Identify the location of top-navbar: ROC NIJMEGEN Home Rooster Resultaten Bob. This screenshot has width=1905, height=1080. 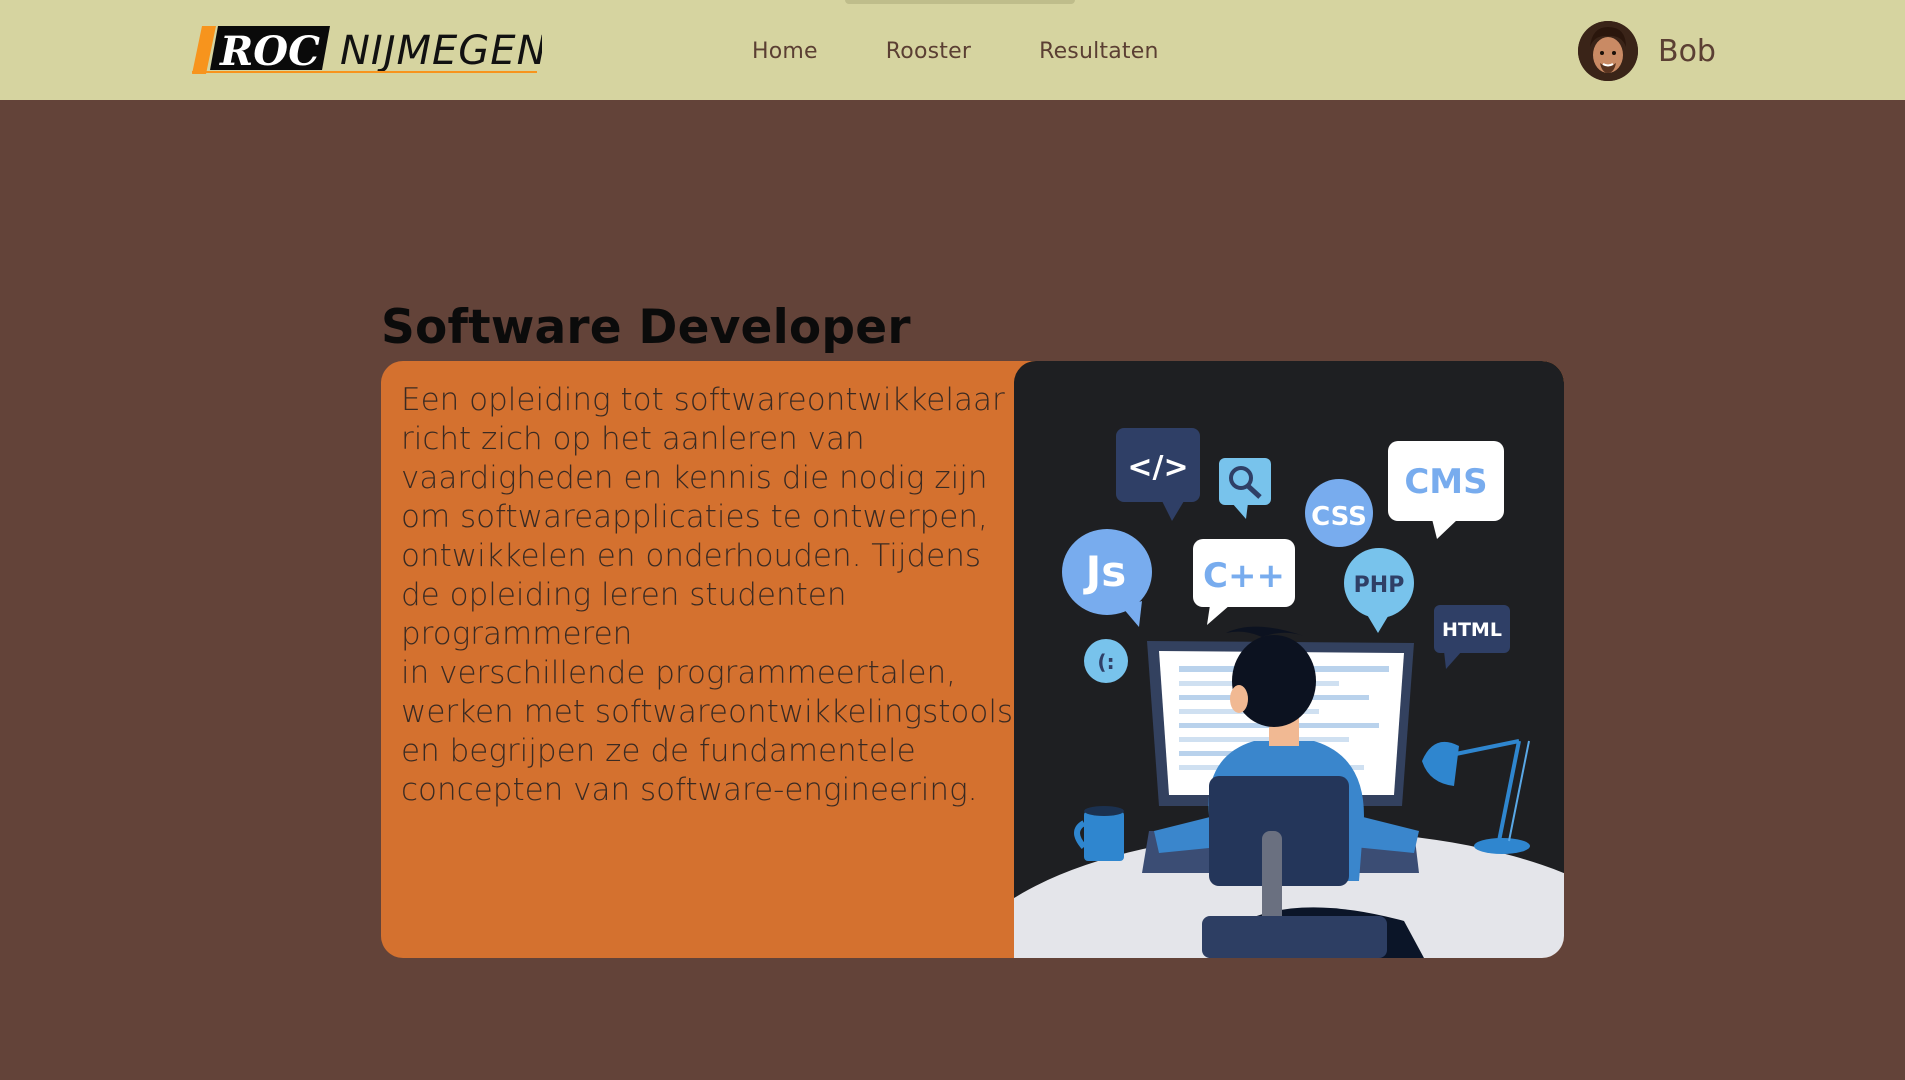
(952, 50).